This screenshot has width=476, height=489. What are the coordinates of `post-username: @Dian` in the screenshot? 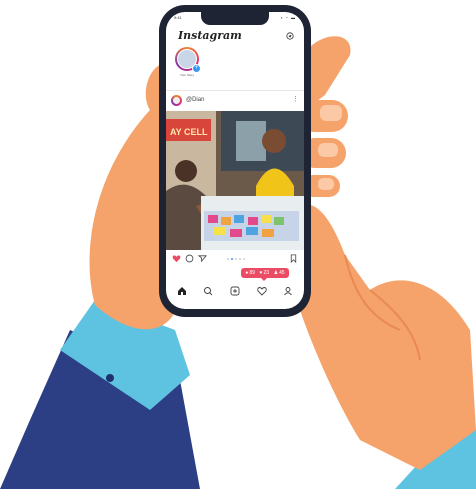 It's located at (195, 100).